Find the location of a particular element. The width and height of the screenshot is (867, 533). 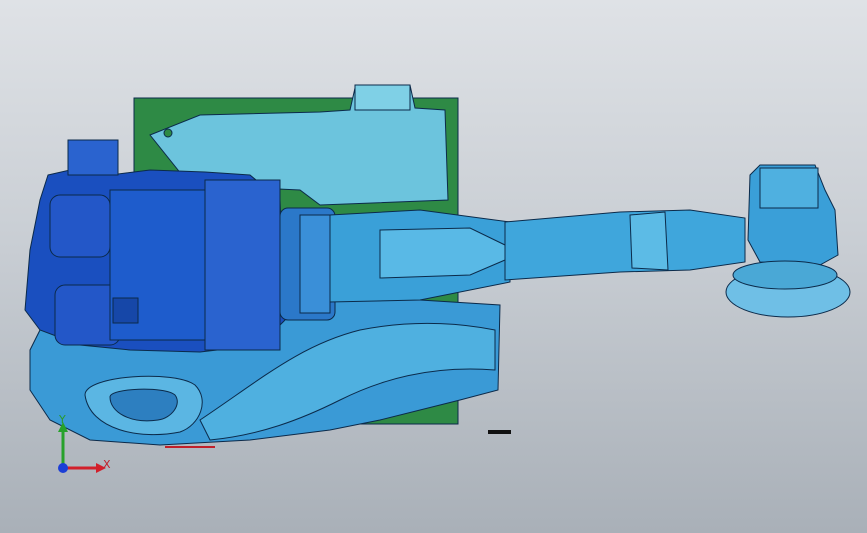

wrist-cap is located at coordinates (789, 188).